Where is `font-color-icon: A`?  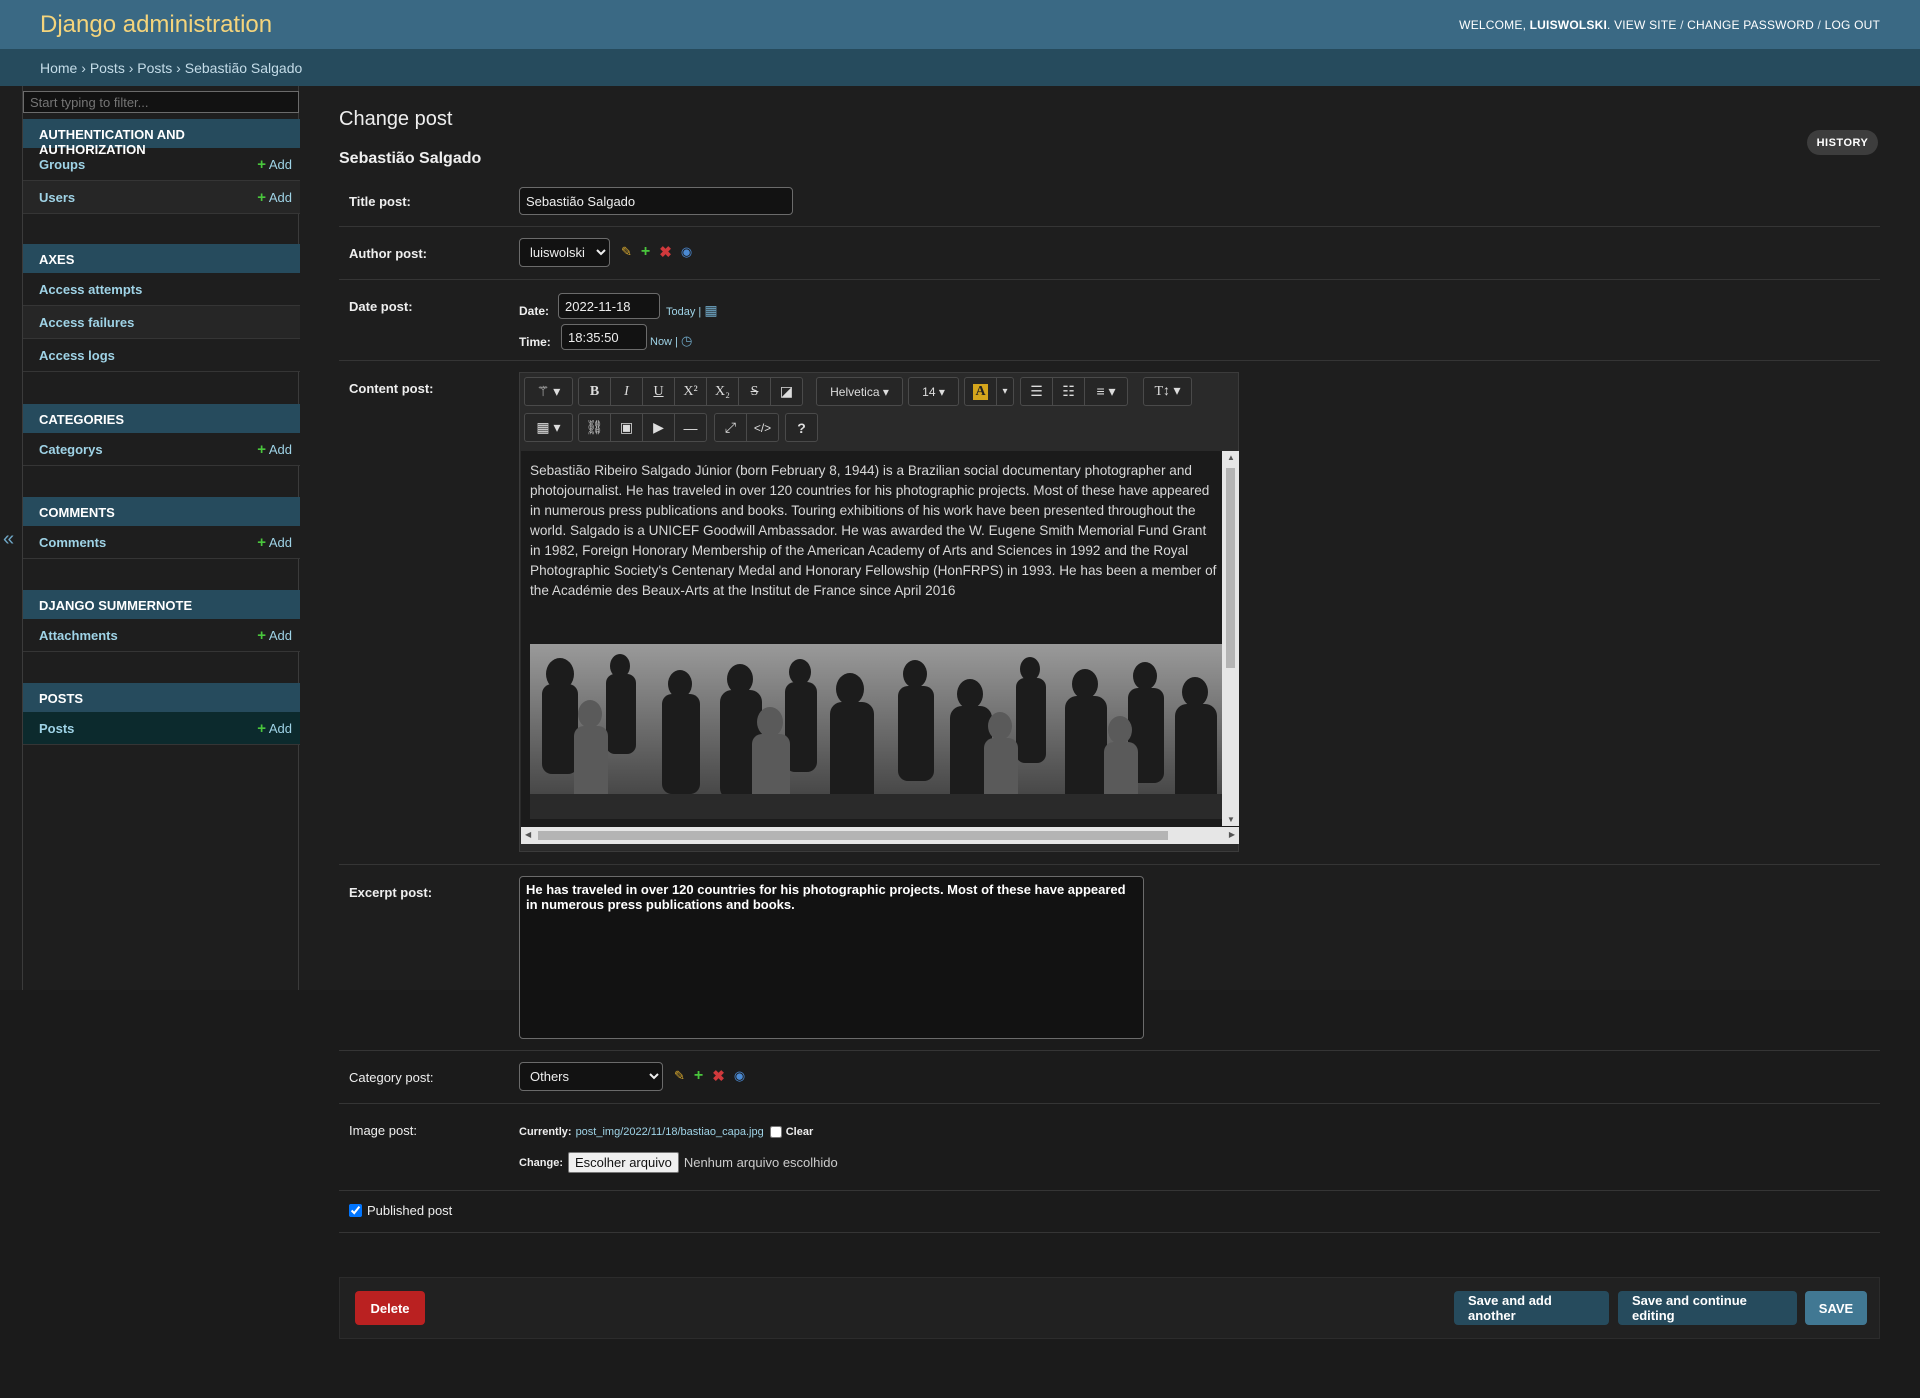
font-color-icon: A is located at coordinates (980, 391).